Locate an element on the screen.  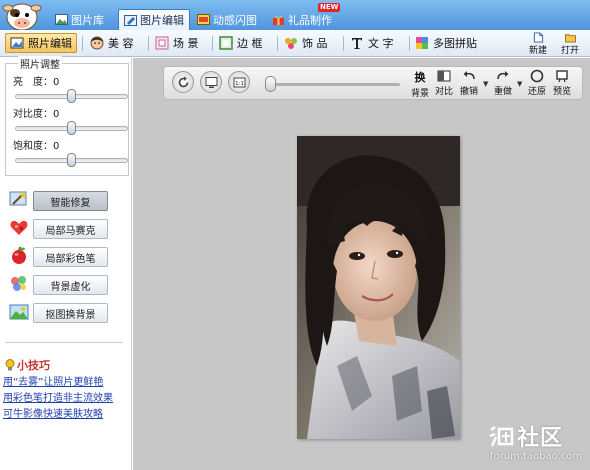
flash-animation-icon is located at coordinates (203, 19).